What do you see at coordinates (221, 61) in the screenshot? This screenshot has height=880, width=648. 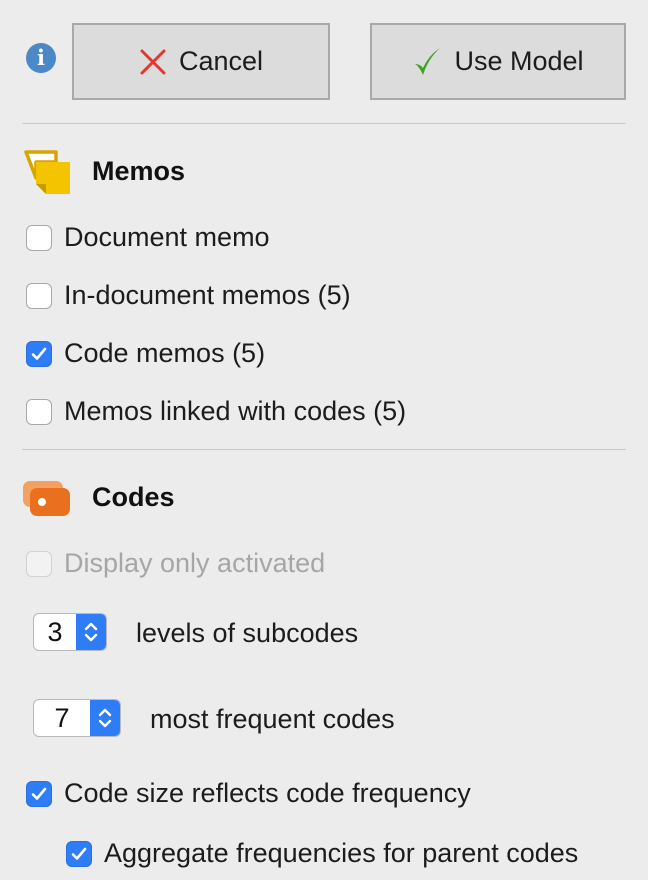 I see `cancel-button-label: Cancel` at bounding box center [221, 61].